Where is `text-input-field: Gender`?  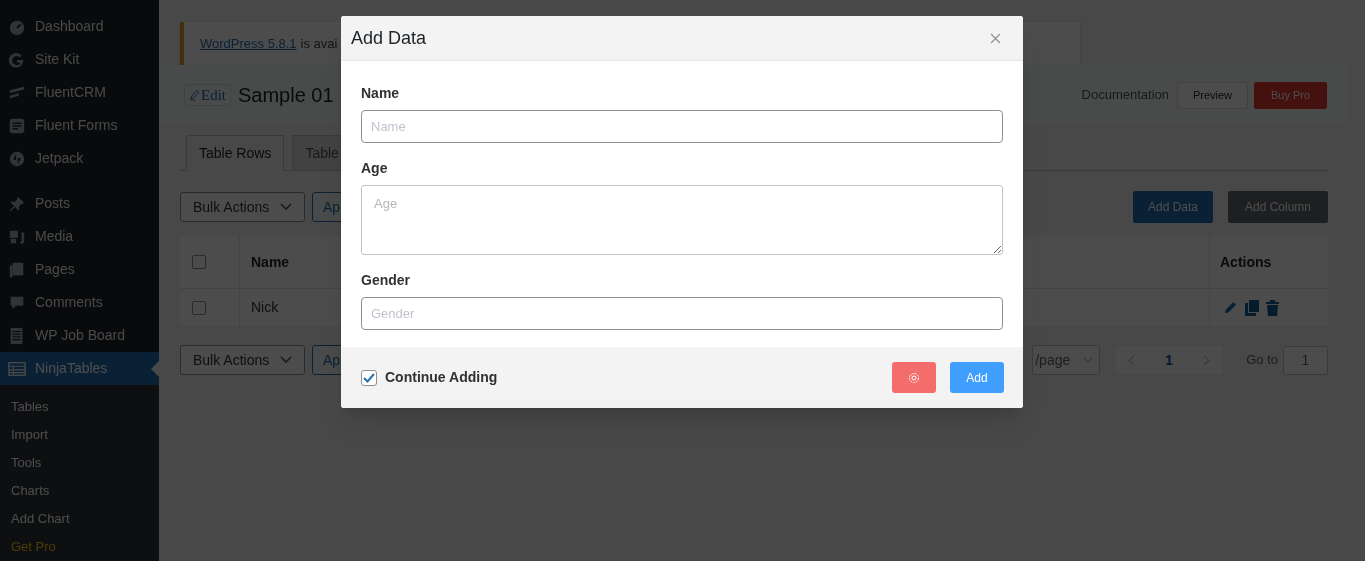
text-input-field: Gender is located at coordinates (682, 313).